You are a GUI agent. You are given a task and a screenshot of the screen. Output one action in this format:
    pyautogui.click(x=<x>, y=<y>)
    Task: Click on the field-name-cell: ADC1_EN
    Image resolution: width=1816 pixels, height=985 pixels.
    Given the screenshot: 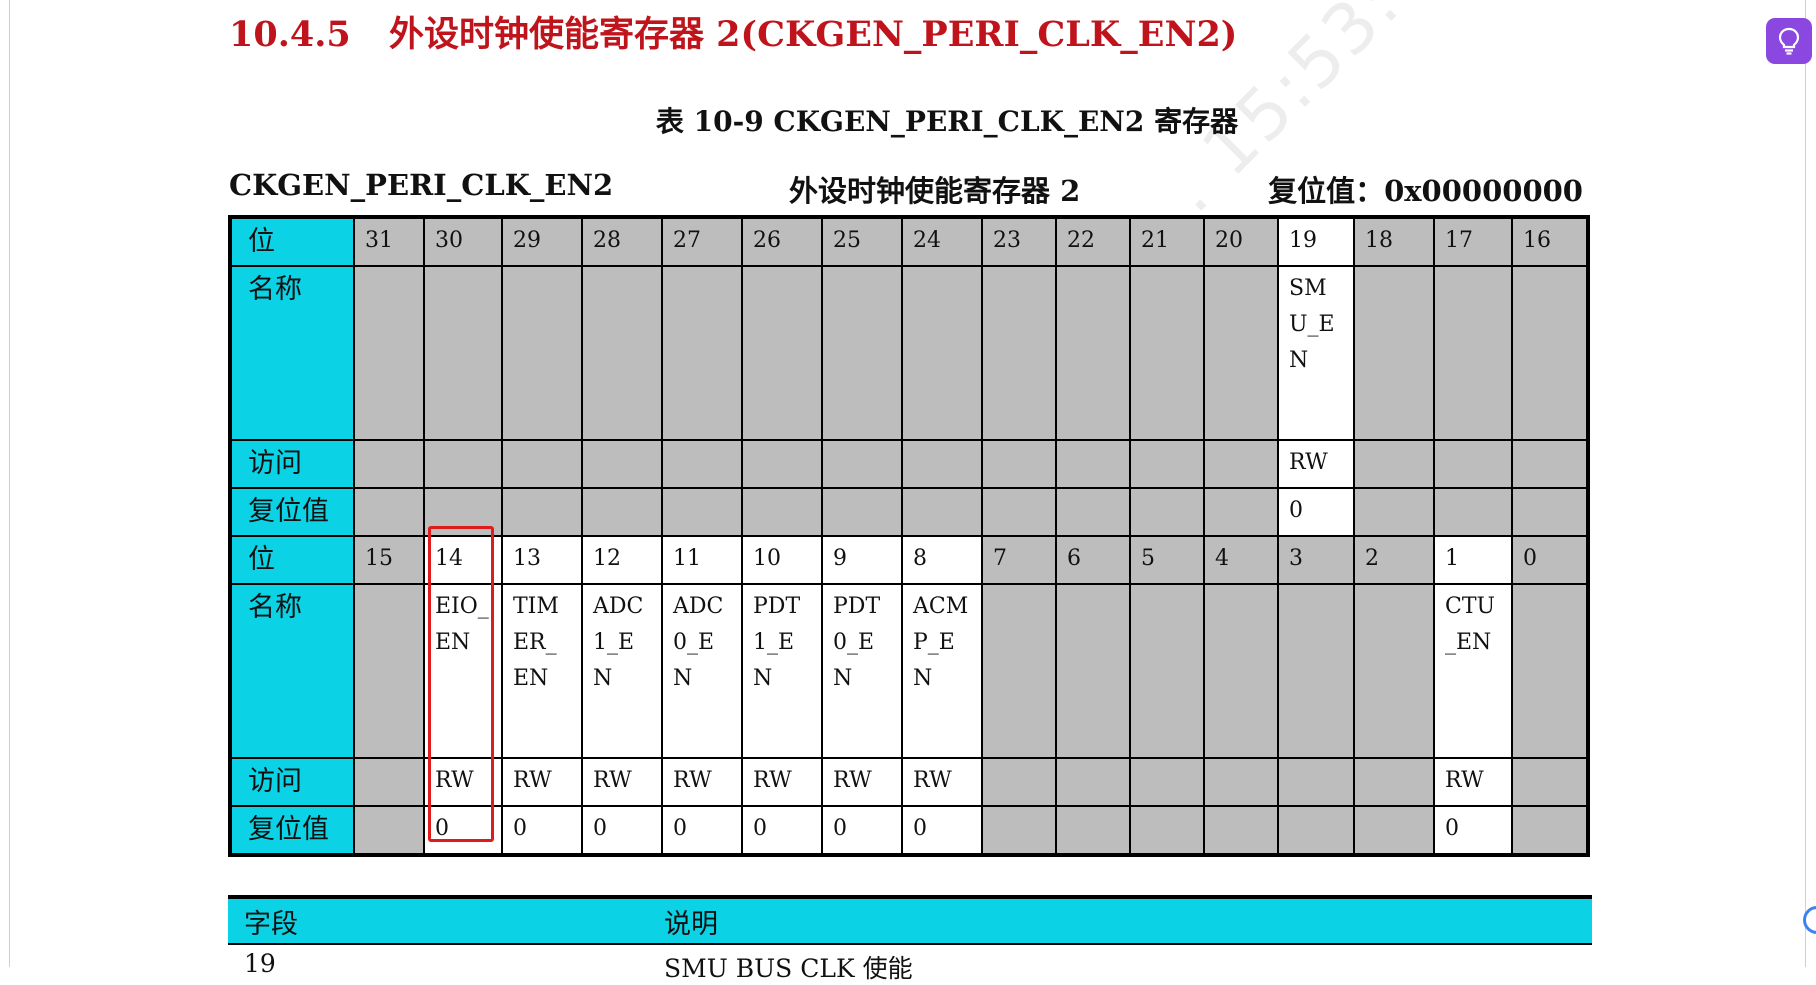 What is the action you would take?
    pyautogui.click(x=622, y=671)
    